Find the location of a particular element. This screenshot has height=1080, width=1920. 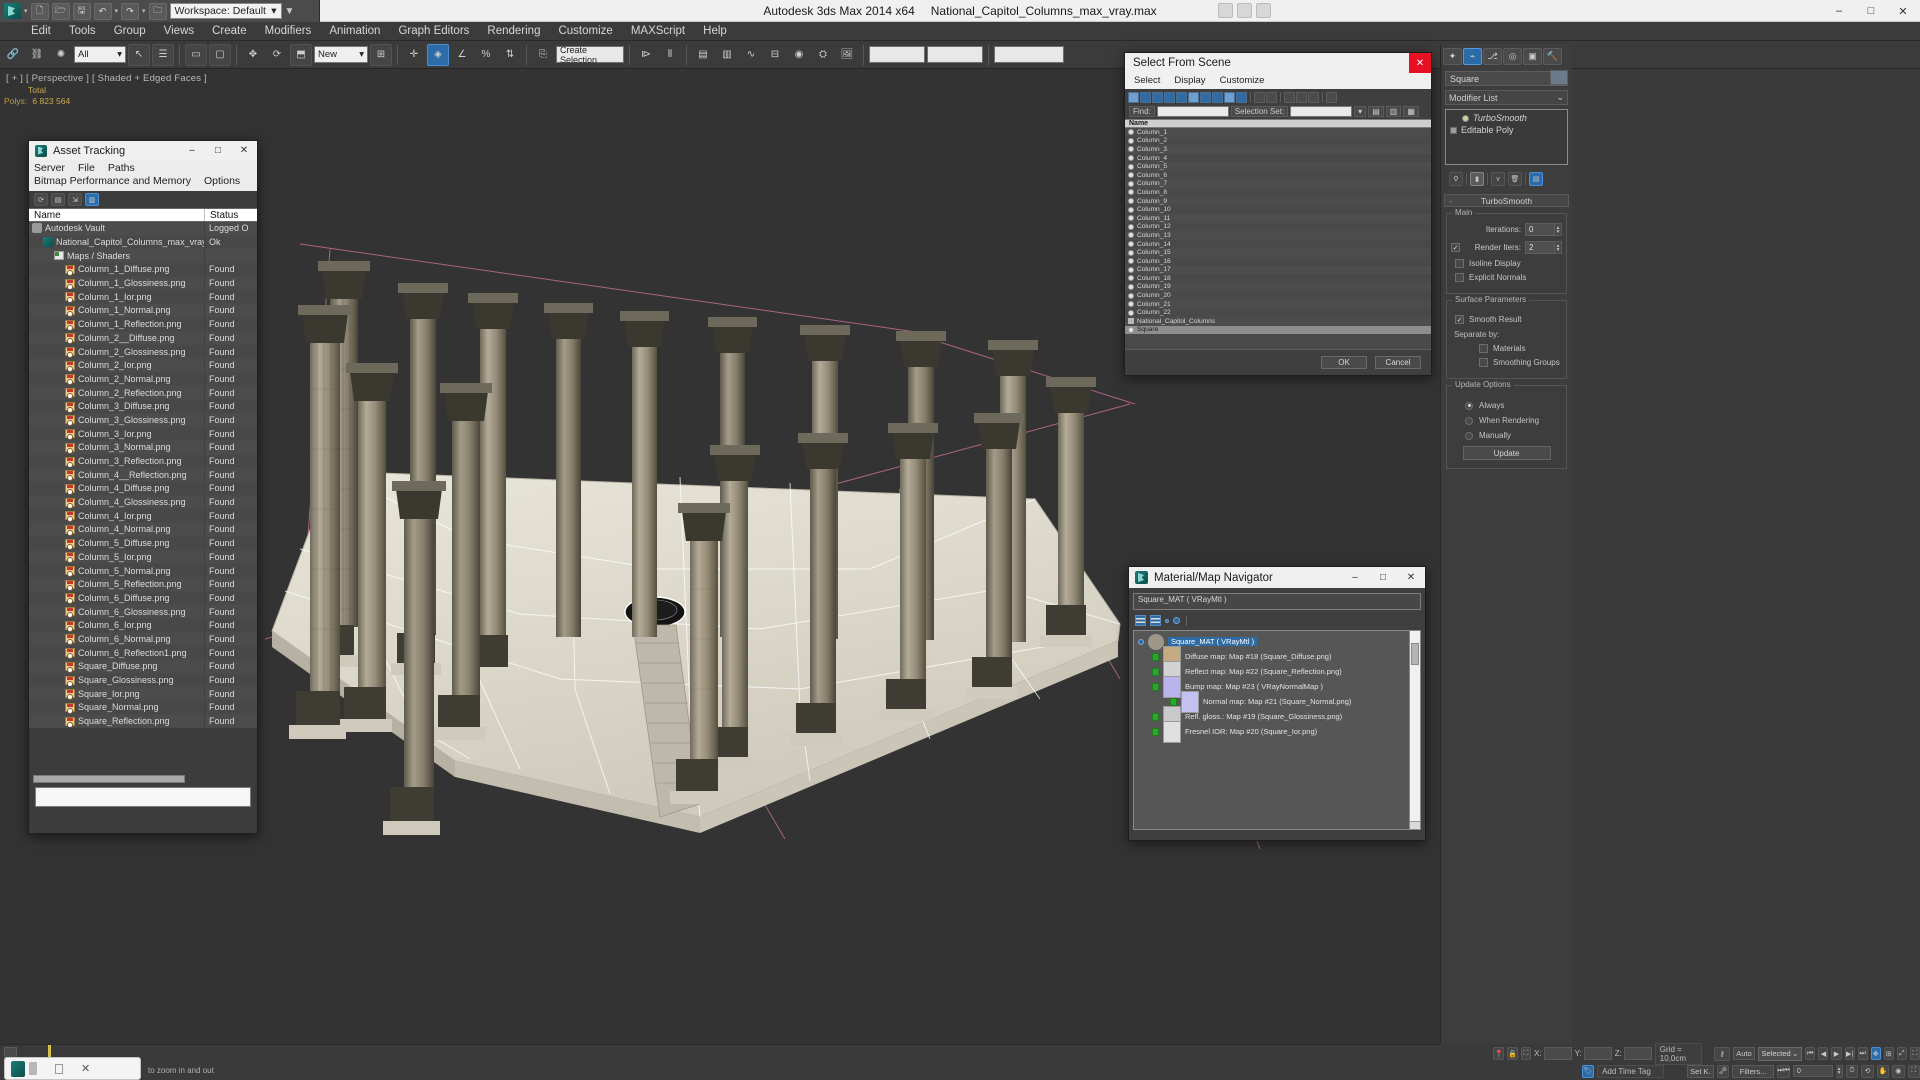

go-to-start-icon: ⏮ is located at coordinates (1810, 1053).